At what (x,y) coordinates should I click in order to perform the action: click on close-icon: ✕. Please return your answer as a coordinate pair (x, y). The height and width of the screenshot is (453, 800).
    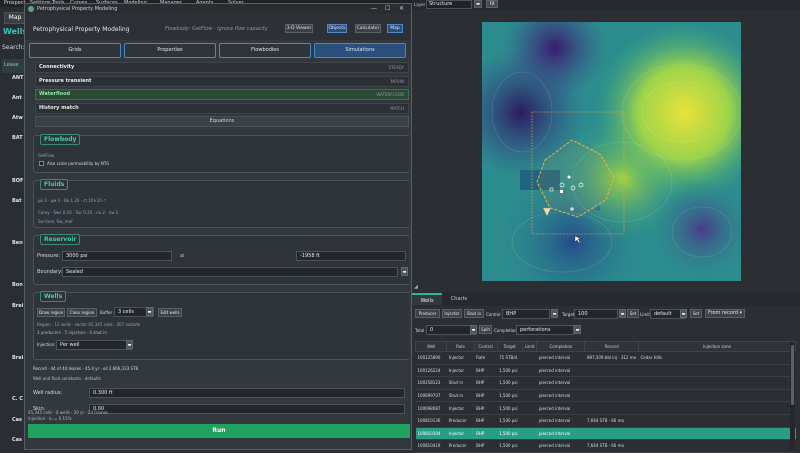
    Looking at the image, I should click on (401, 8).